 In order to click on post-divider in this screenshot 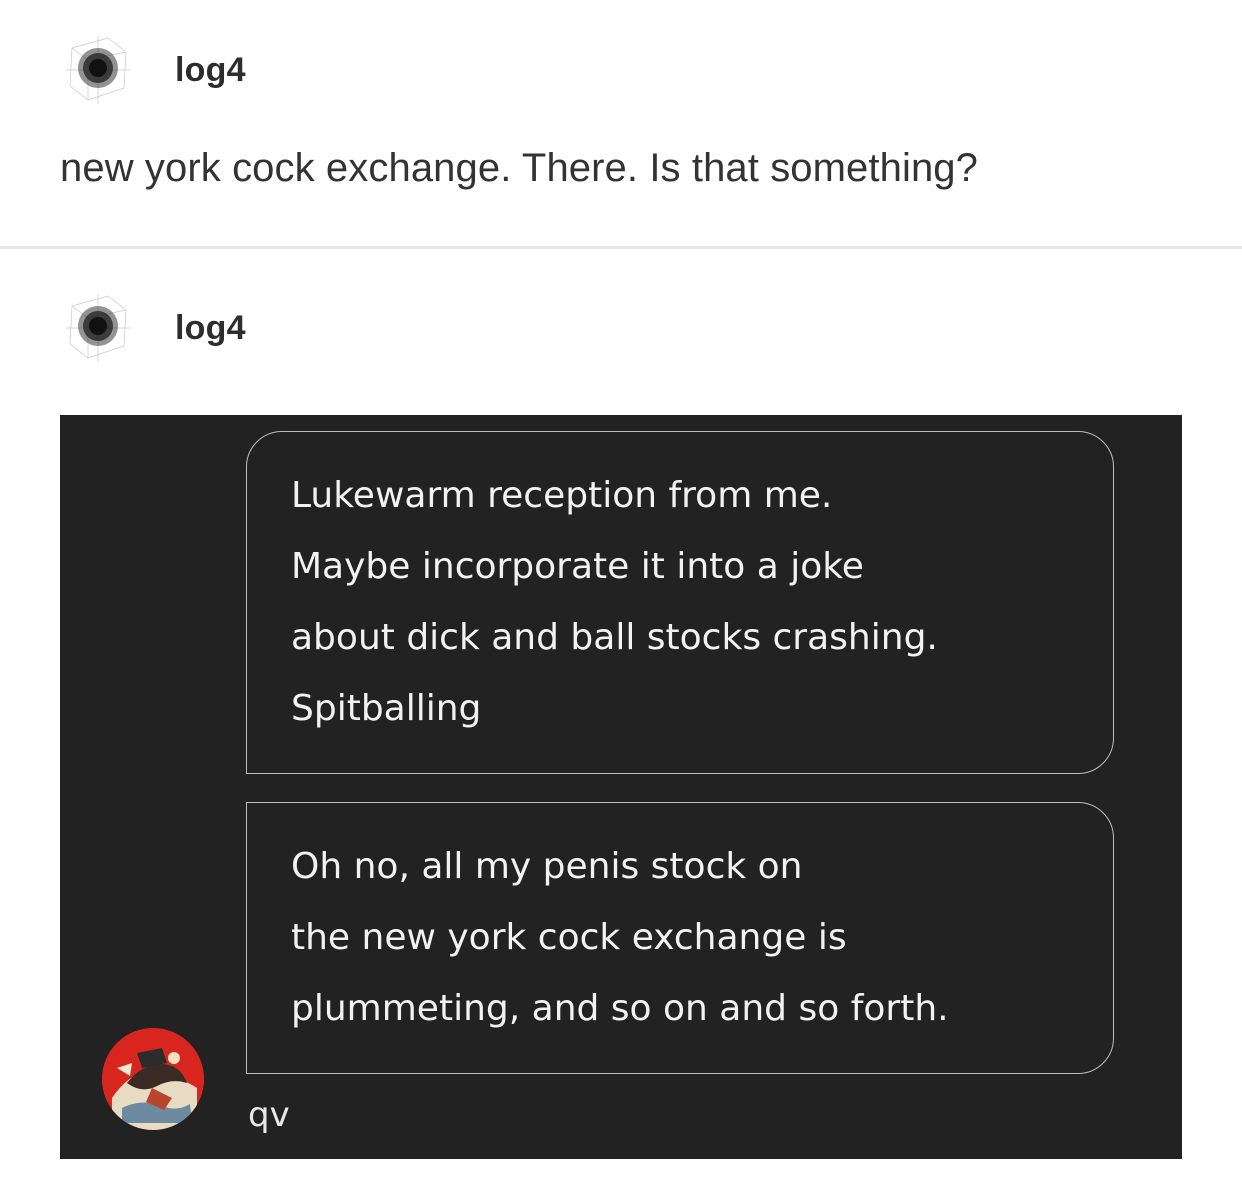, I will do `click(621, 247)`.